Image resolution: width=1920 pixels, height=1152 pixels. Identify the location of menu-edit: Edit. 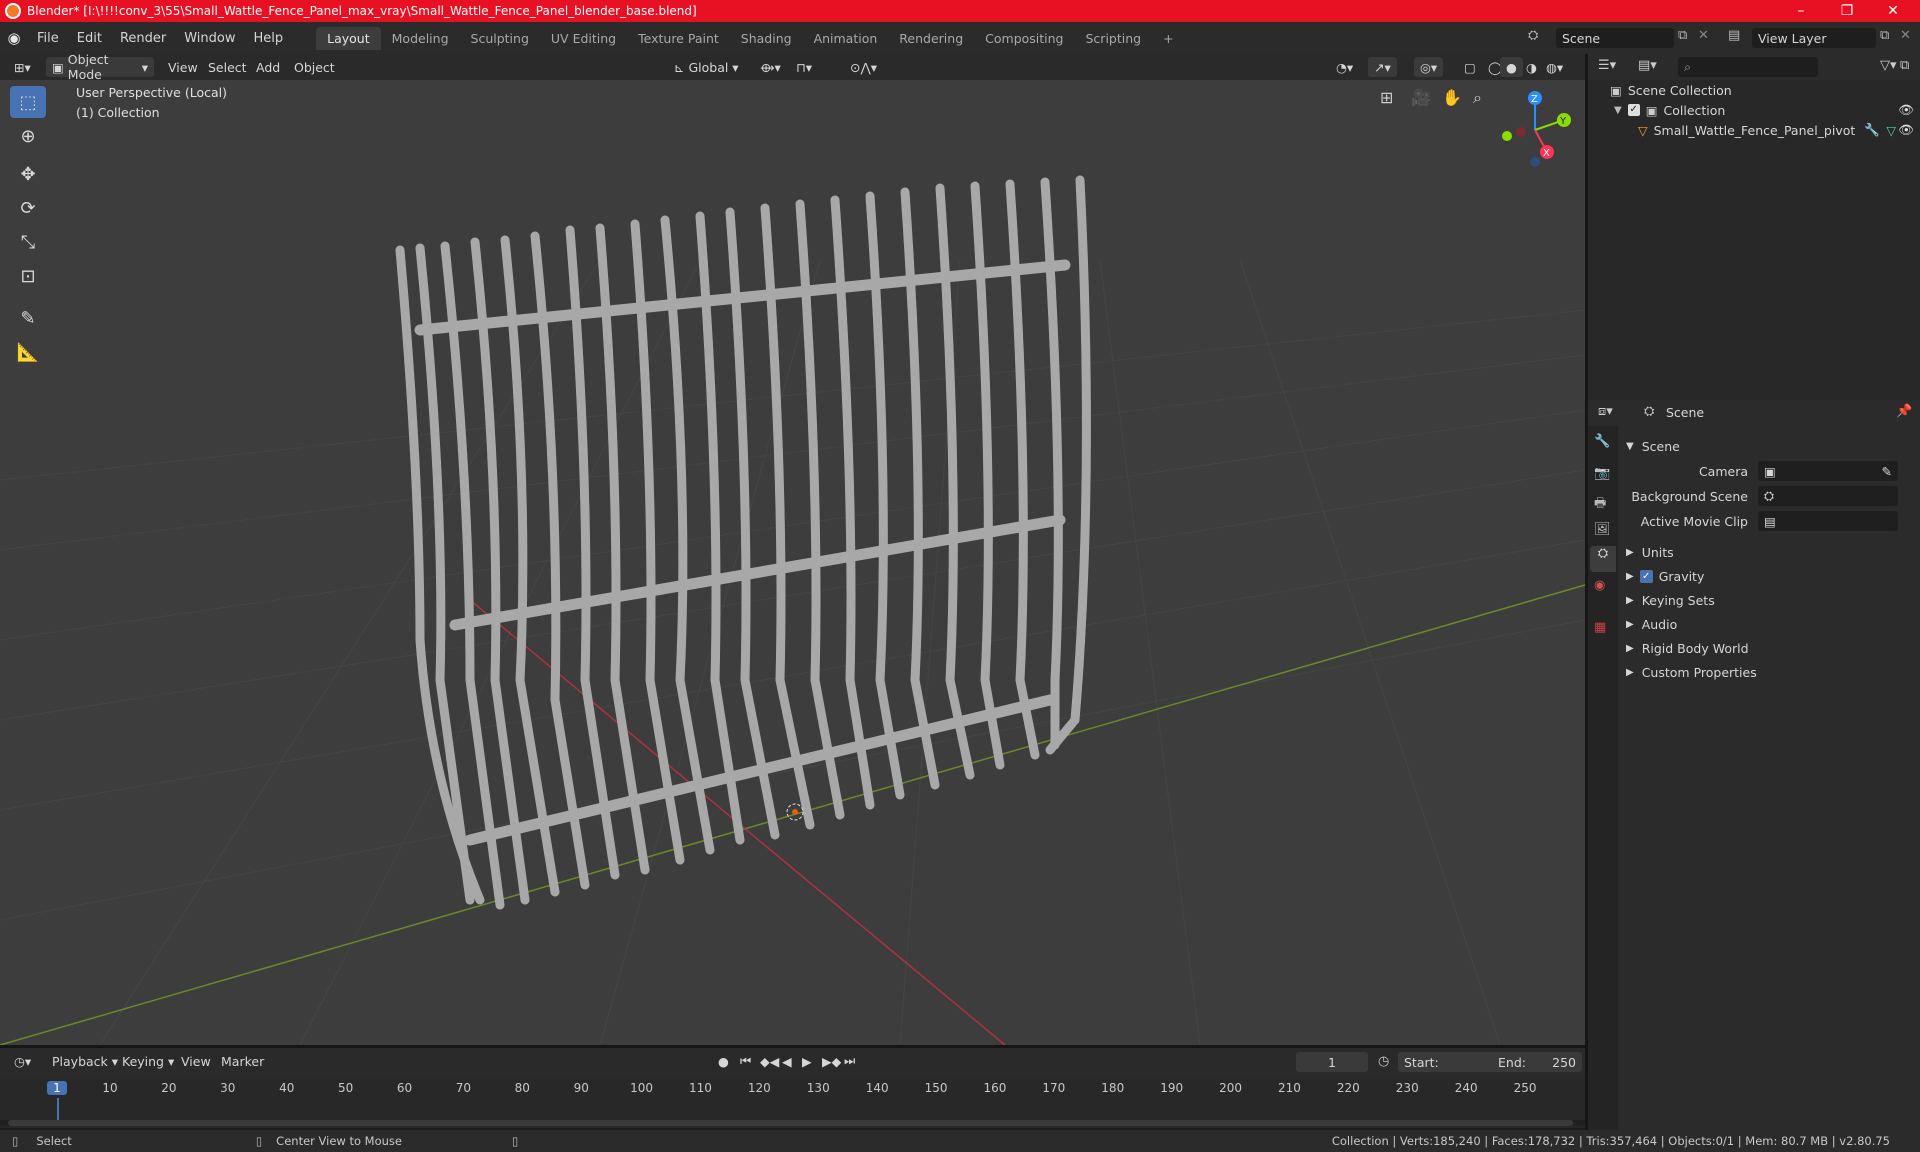
(89, 38).